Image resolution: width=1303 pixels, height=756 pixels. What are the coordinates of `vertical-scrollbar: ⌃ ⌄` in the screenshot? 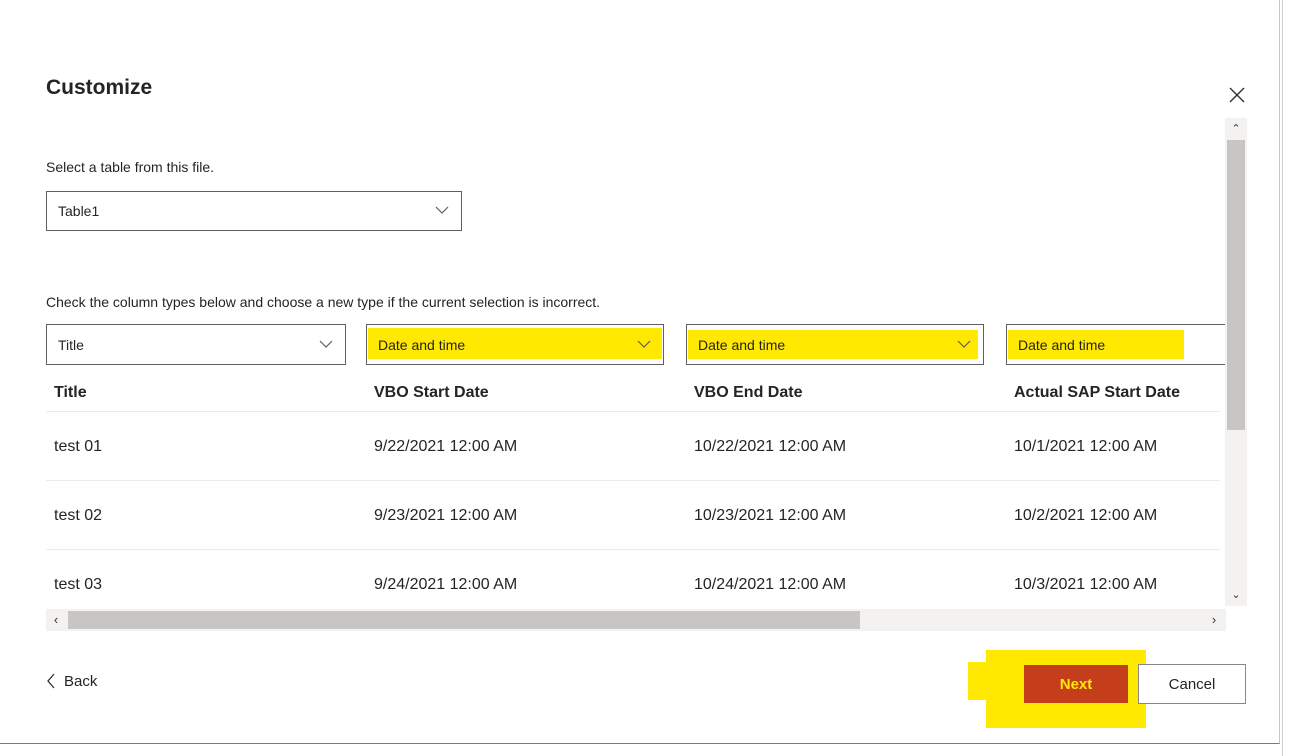 It's located at (1236, 362).